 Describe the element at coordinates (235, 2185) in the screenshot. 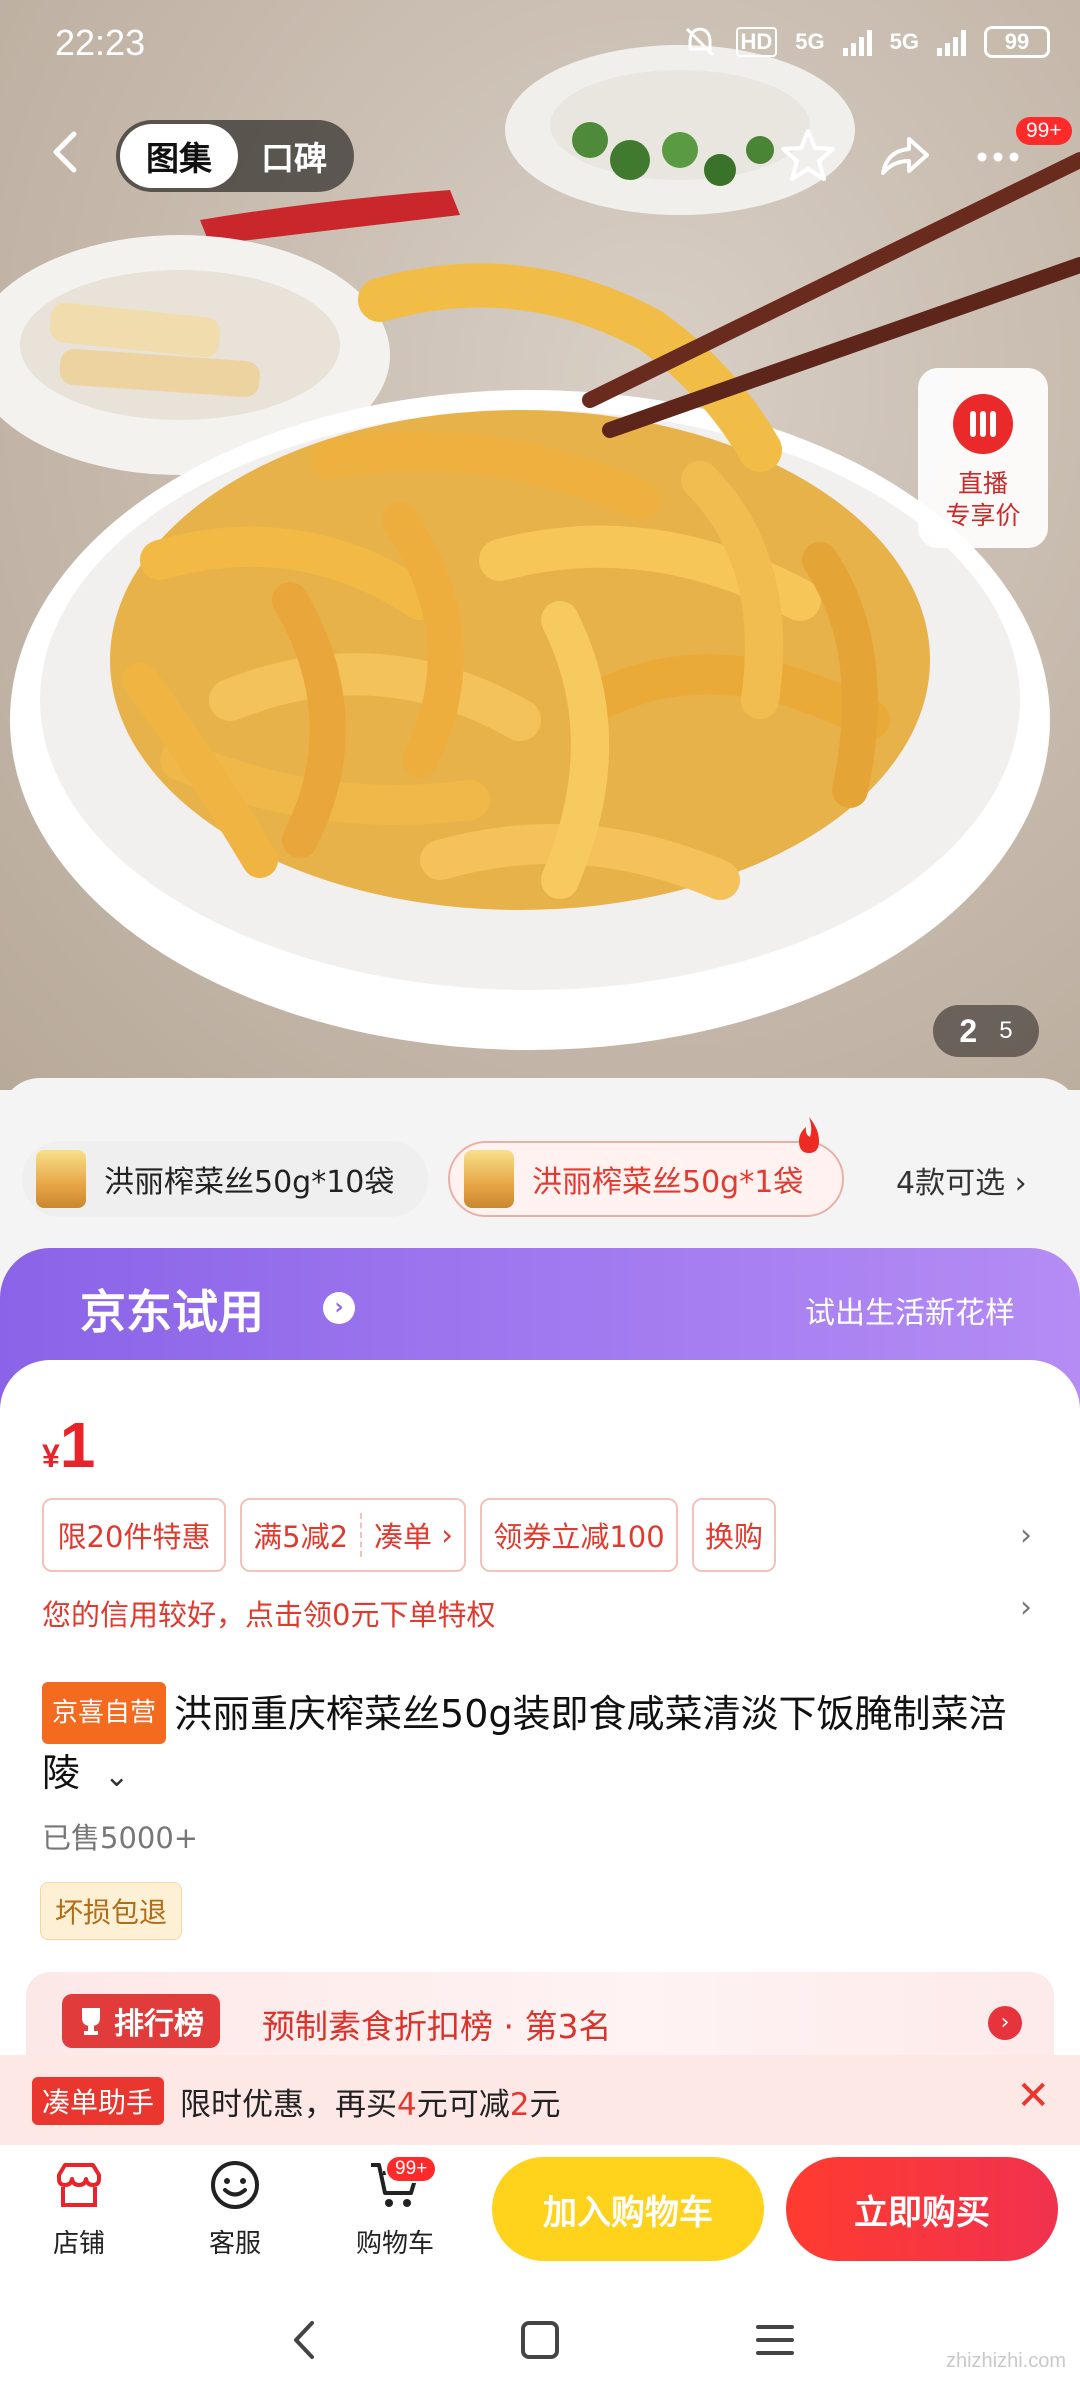

I see `service-smile-icon` at that location.